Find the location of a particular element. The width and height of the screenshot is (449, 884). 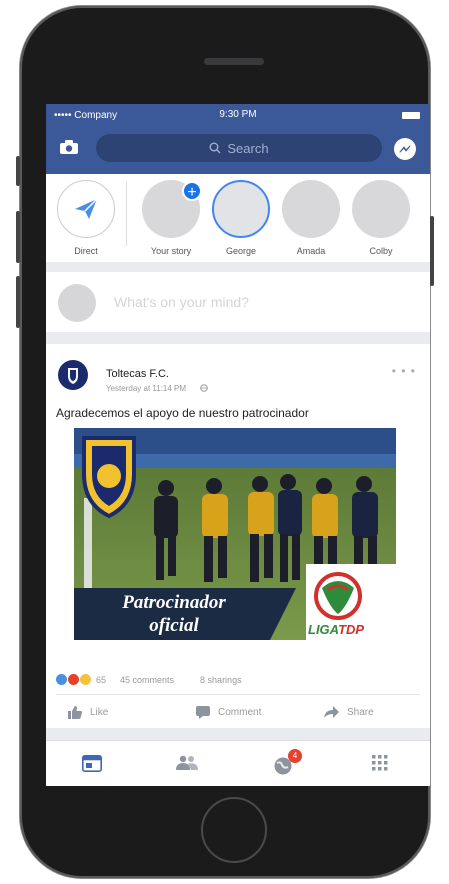

like-reaction-icon is located at coordinates (61, 679).